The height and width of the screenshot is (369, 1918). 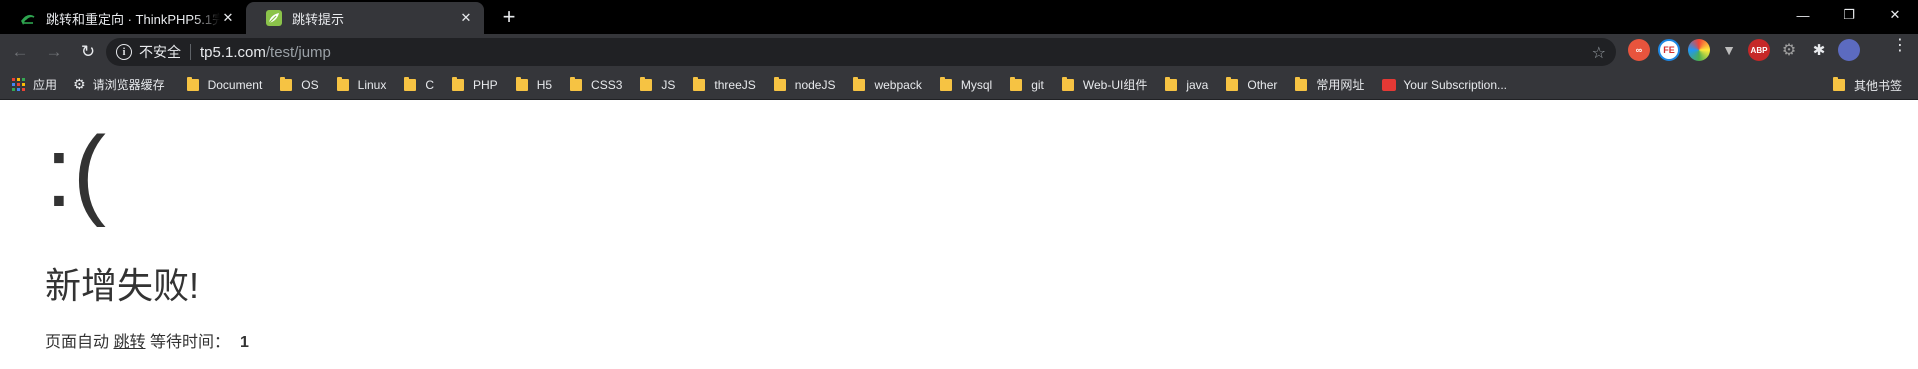 What do you see at coordinates (160, 52) in the screenshot?
I see `security-label: 不安全` at bounding box center [160, 52].